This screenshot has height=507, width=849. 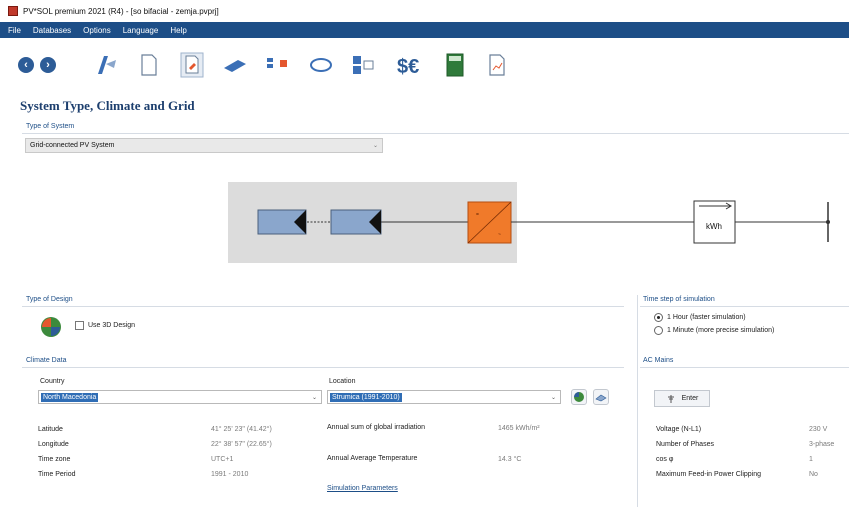 What do you see at coordinates (455, 65) in the screenshot?
I see `calculator-icon` at bounding box center [455, 65].